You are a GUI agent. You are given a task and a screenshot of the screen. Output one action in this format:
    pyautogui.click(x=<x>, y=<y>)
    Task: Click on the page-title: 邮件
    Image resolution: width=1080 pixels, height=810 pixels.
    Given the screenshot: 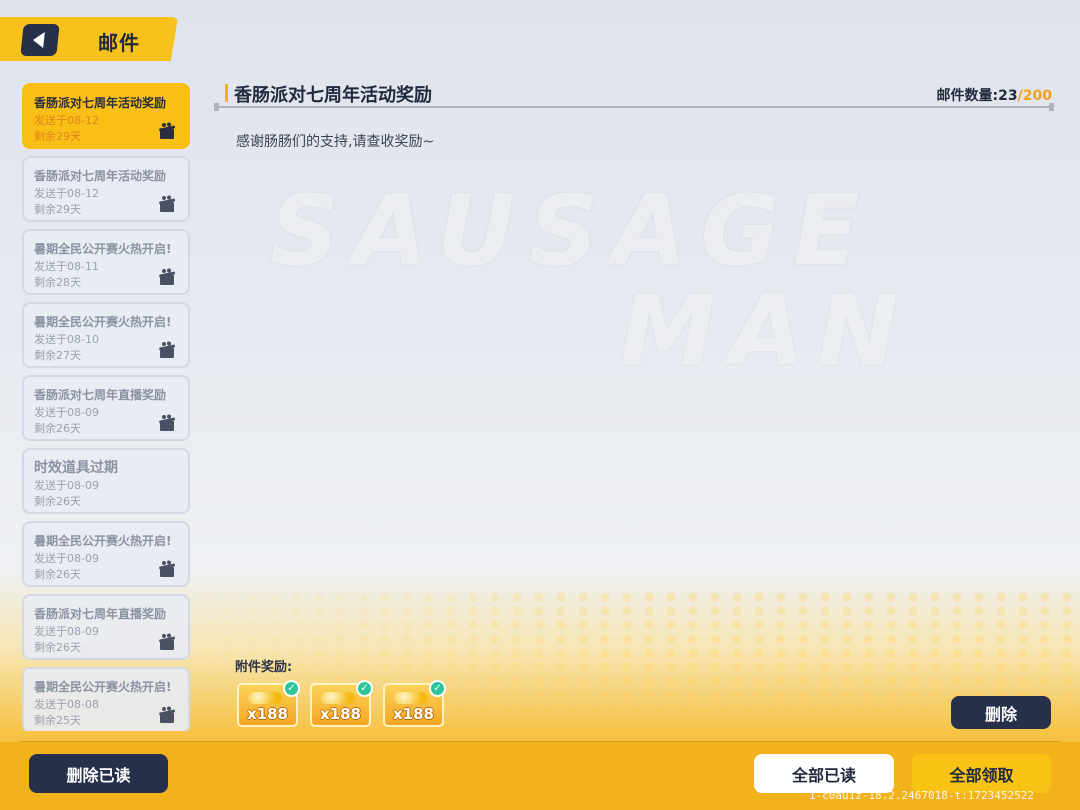 What is the action you would take?
    pyautogui.click(x=119, y=43)
    